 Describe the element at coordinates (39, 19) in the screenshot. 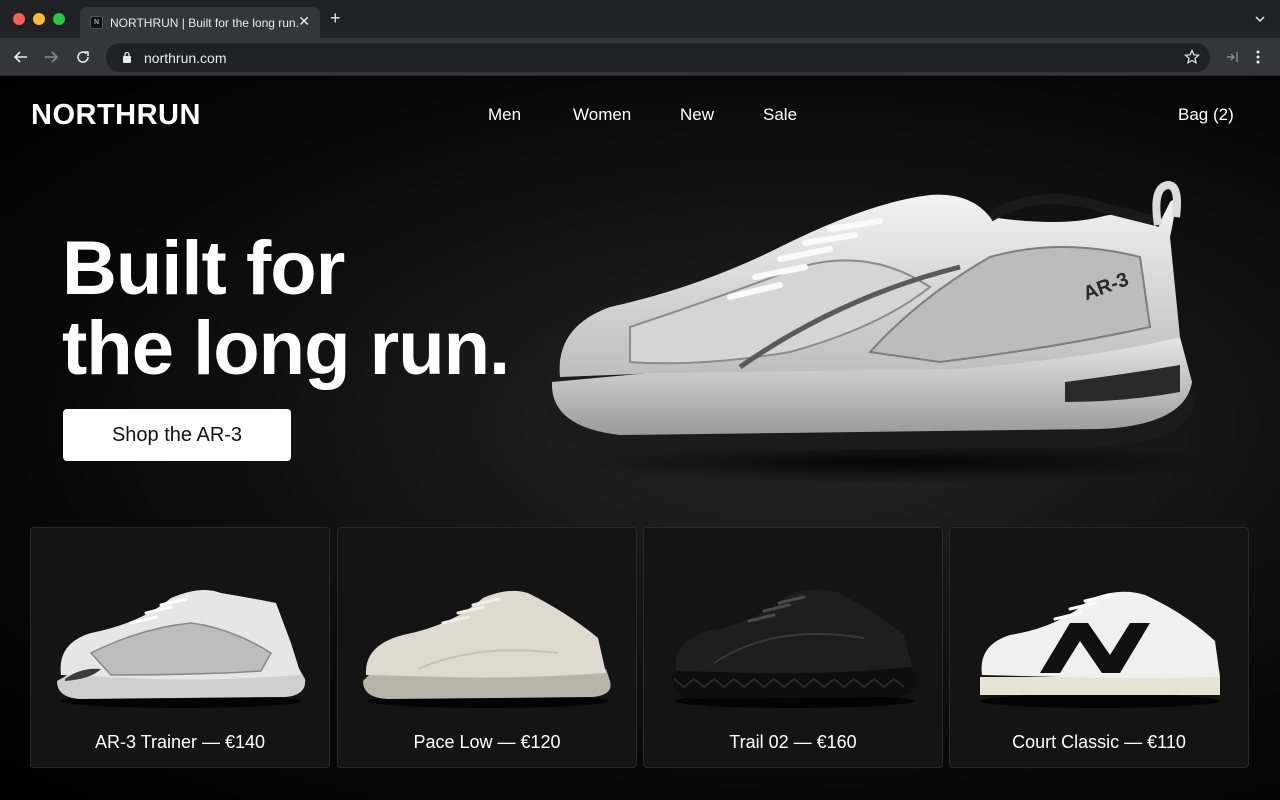

I see `window-minimize-button` at that location.